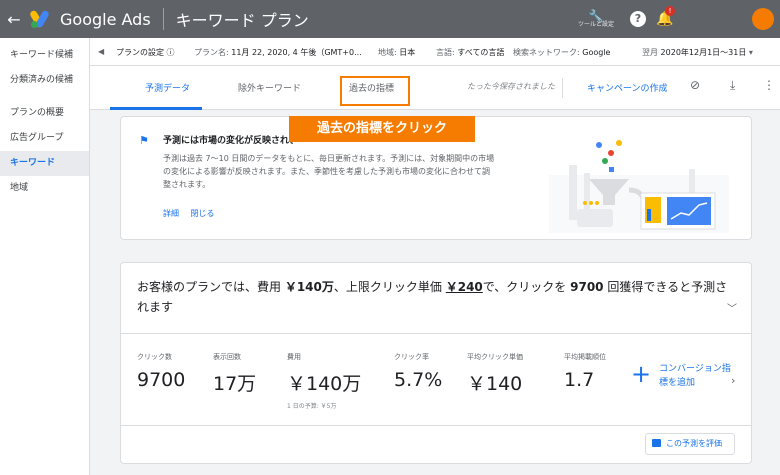  What do you see at coordinates (144, 140) in the screenshot?
I see `flag-icon: ⚑` at bounding box center [144, 140].